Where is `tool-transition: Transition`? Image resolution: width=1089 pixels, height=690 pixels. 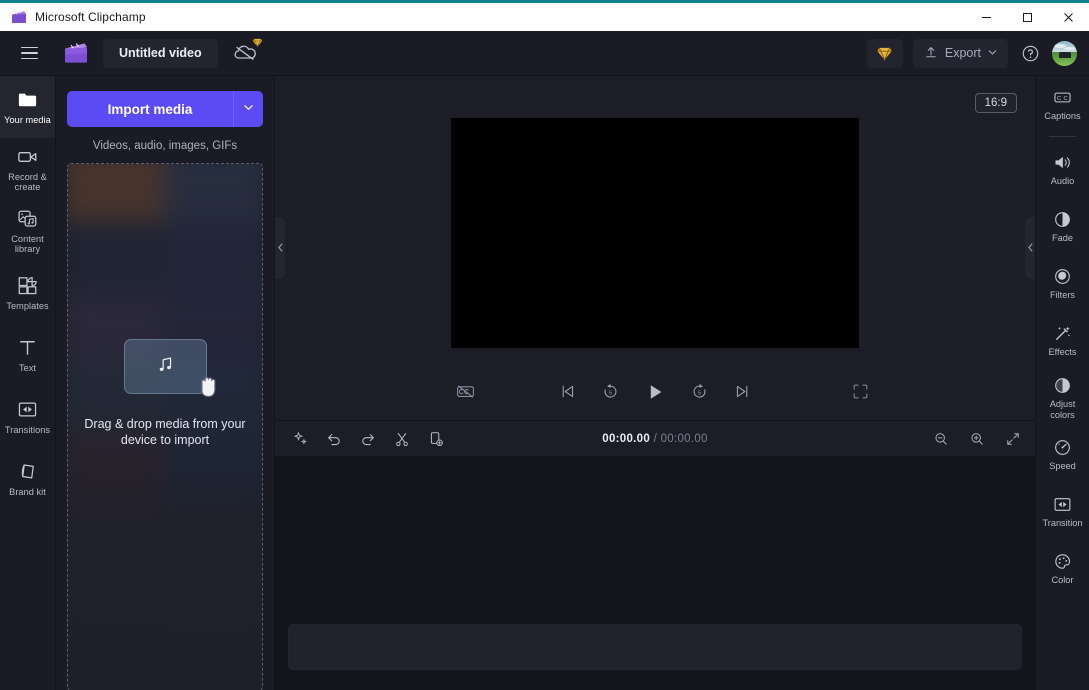 tool-transition: Transition is located at coordinates (1062, 511).